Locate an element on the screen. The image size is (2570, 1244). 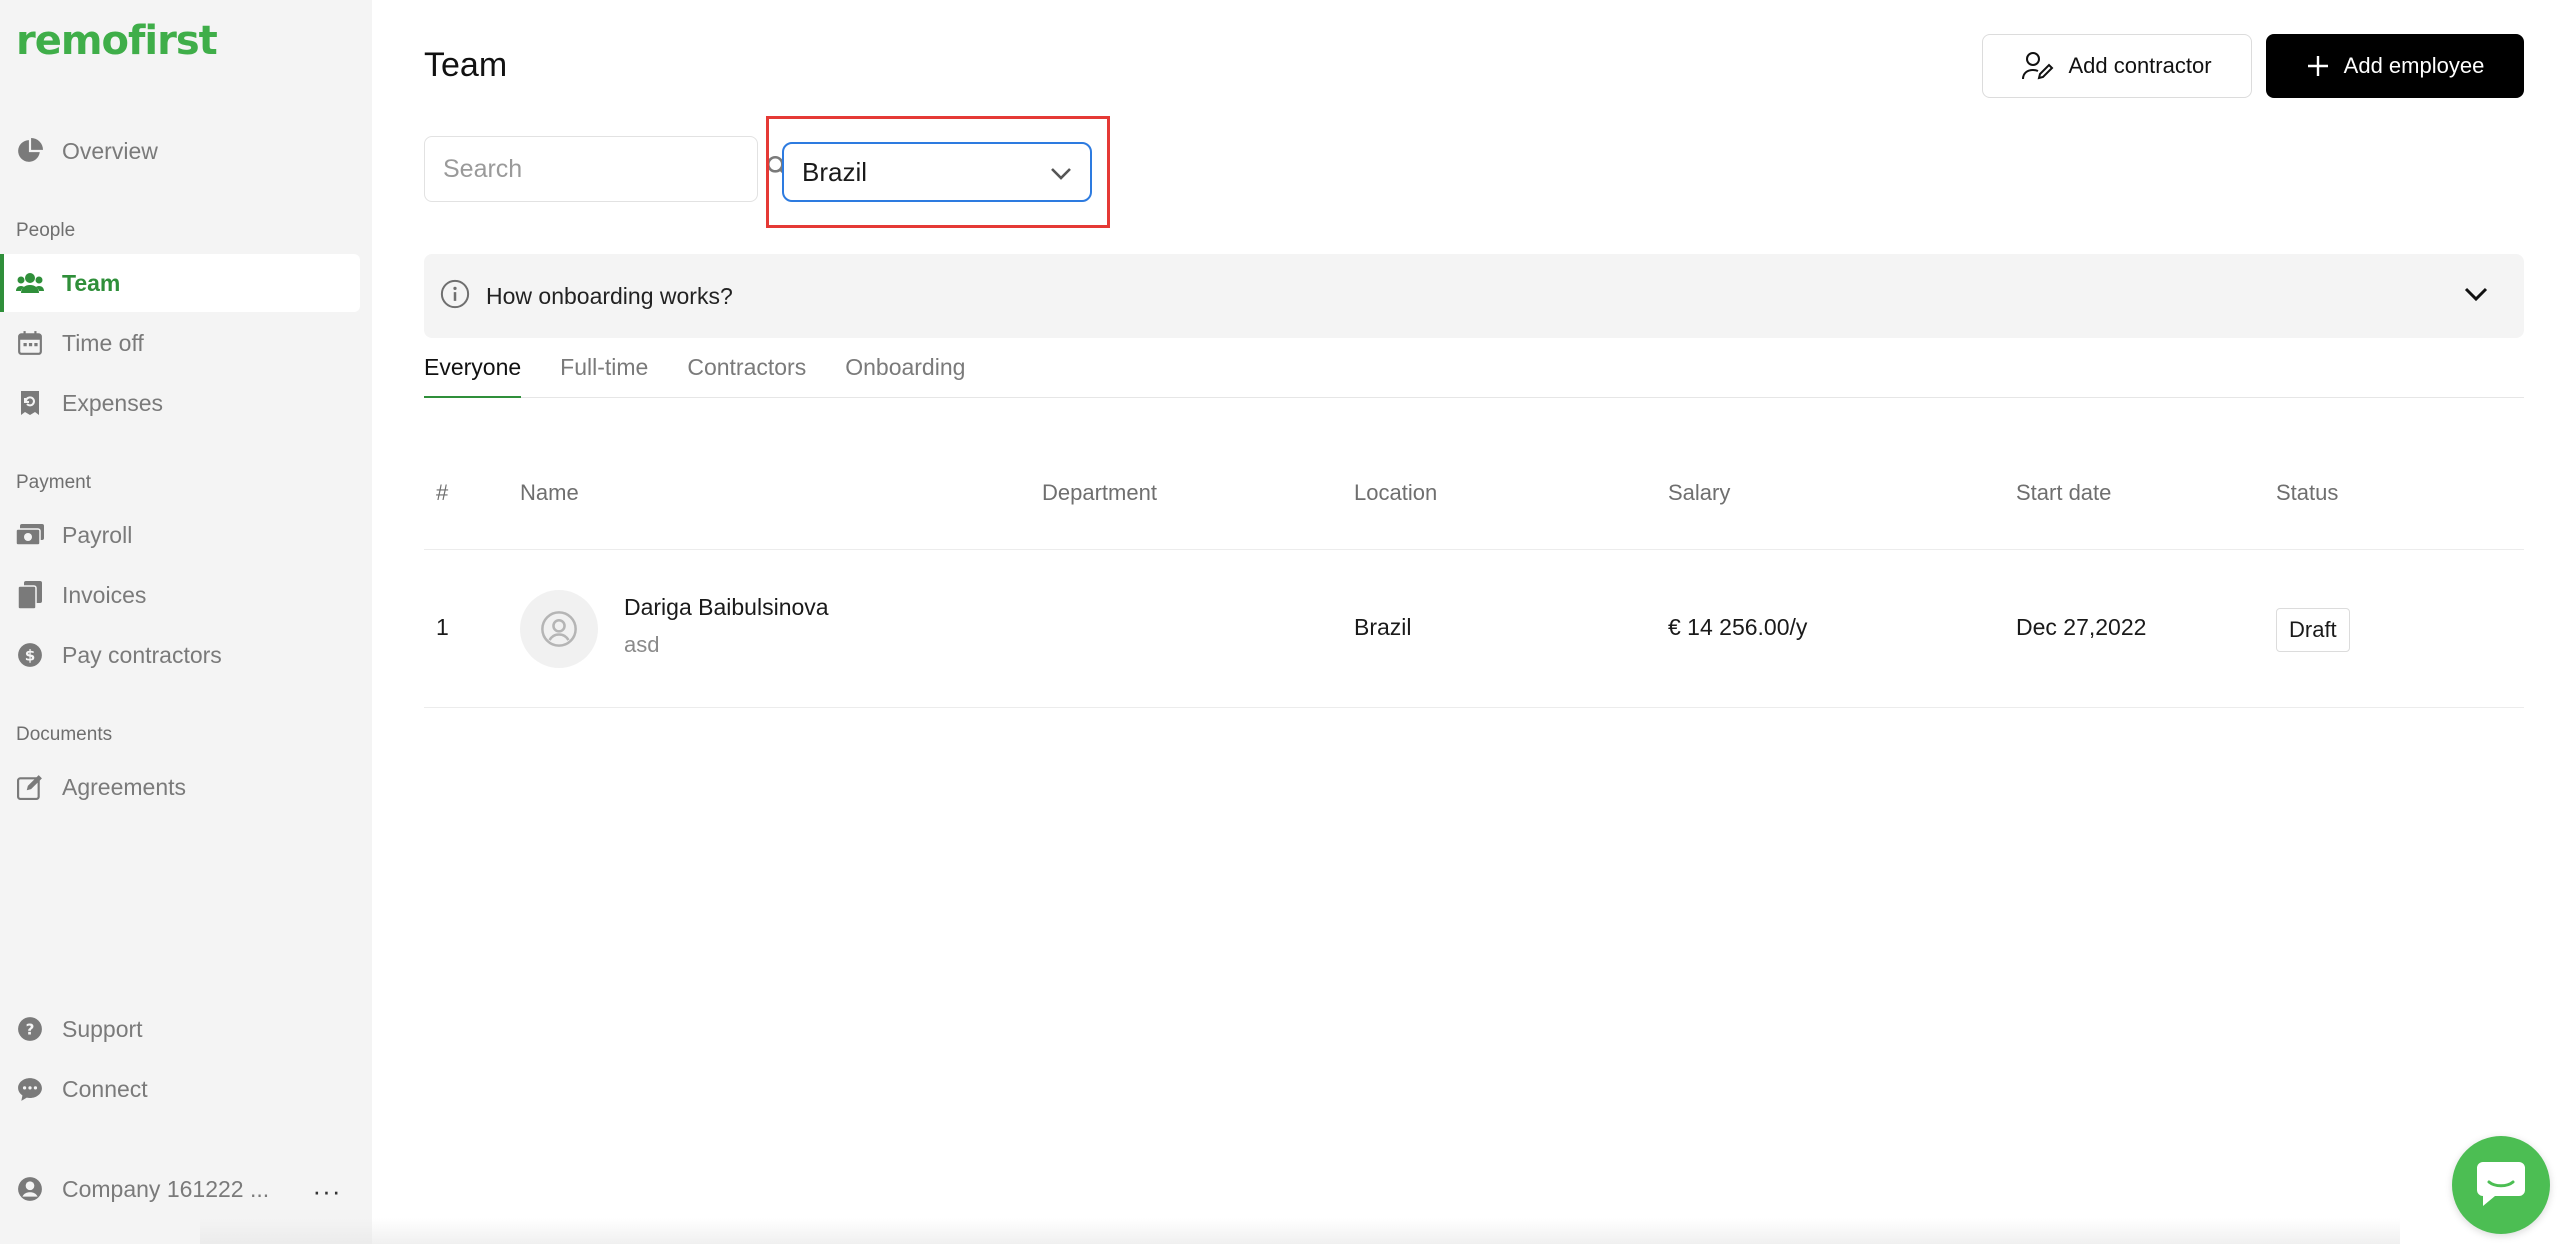
info-icon is located at coordinates (455, 296).